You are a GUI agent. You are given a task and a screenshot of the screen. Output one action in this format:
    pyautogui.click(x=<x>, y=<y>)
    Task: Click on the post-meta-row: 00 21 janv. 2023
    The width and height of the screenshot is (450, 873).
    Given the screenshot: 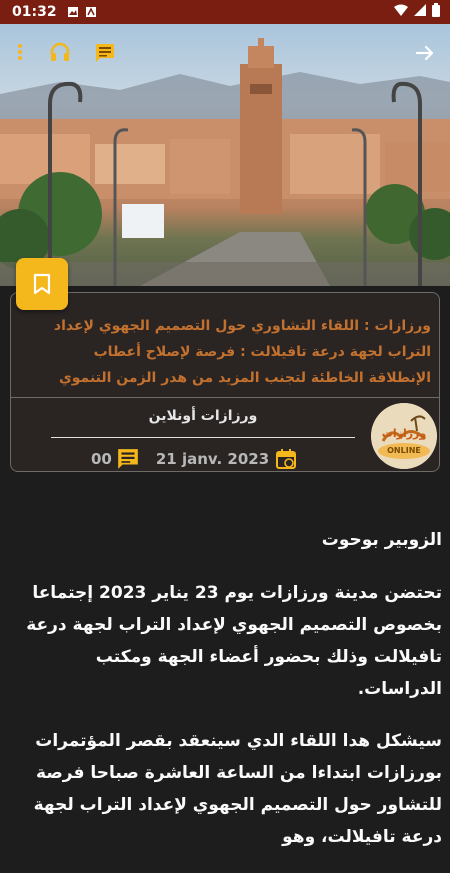 What is the action you would take?
    pyautogui.click(x=194, y=459)
    